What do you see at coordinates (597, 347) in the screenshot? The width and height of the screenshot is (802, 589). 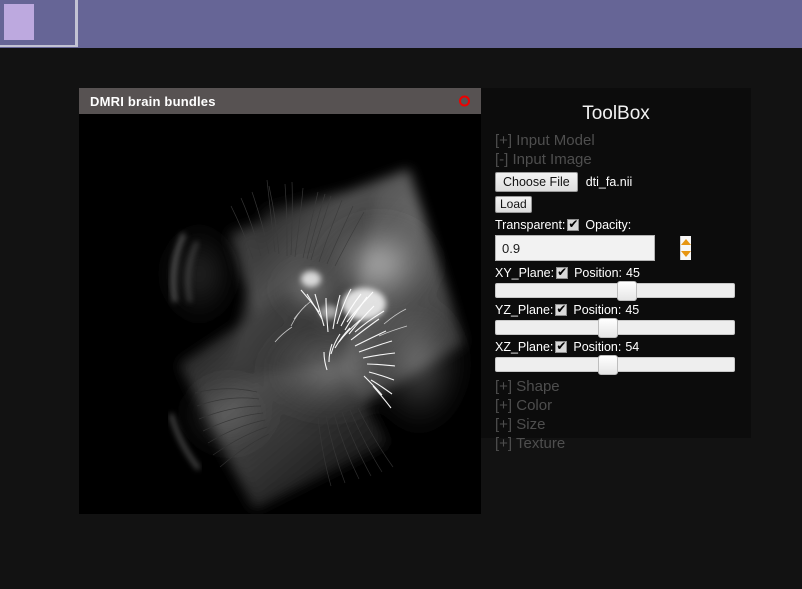 I see `xz-position-label: Position:` at bounding box center [597, 347].